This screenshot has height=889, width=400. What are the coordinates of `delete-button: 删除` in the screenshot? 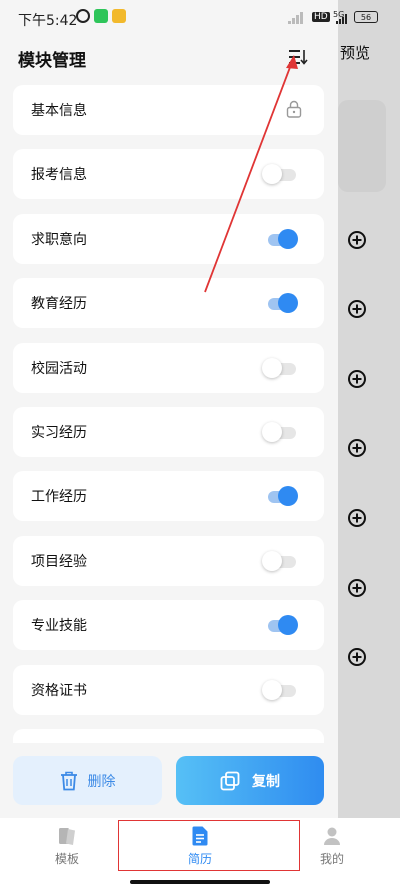 It's located at (87, 780).